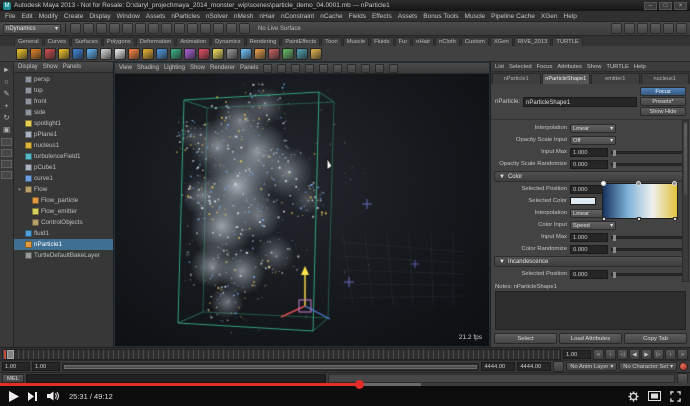 The image size is (690, 406). I want to click on go-to-end-button: », so click(682, 354).